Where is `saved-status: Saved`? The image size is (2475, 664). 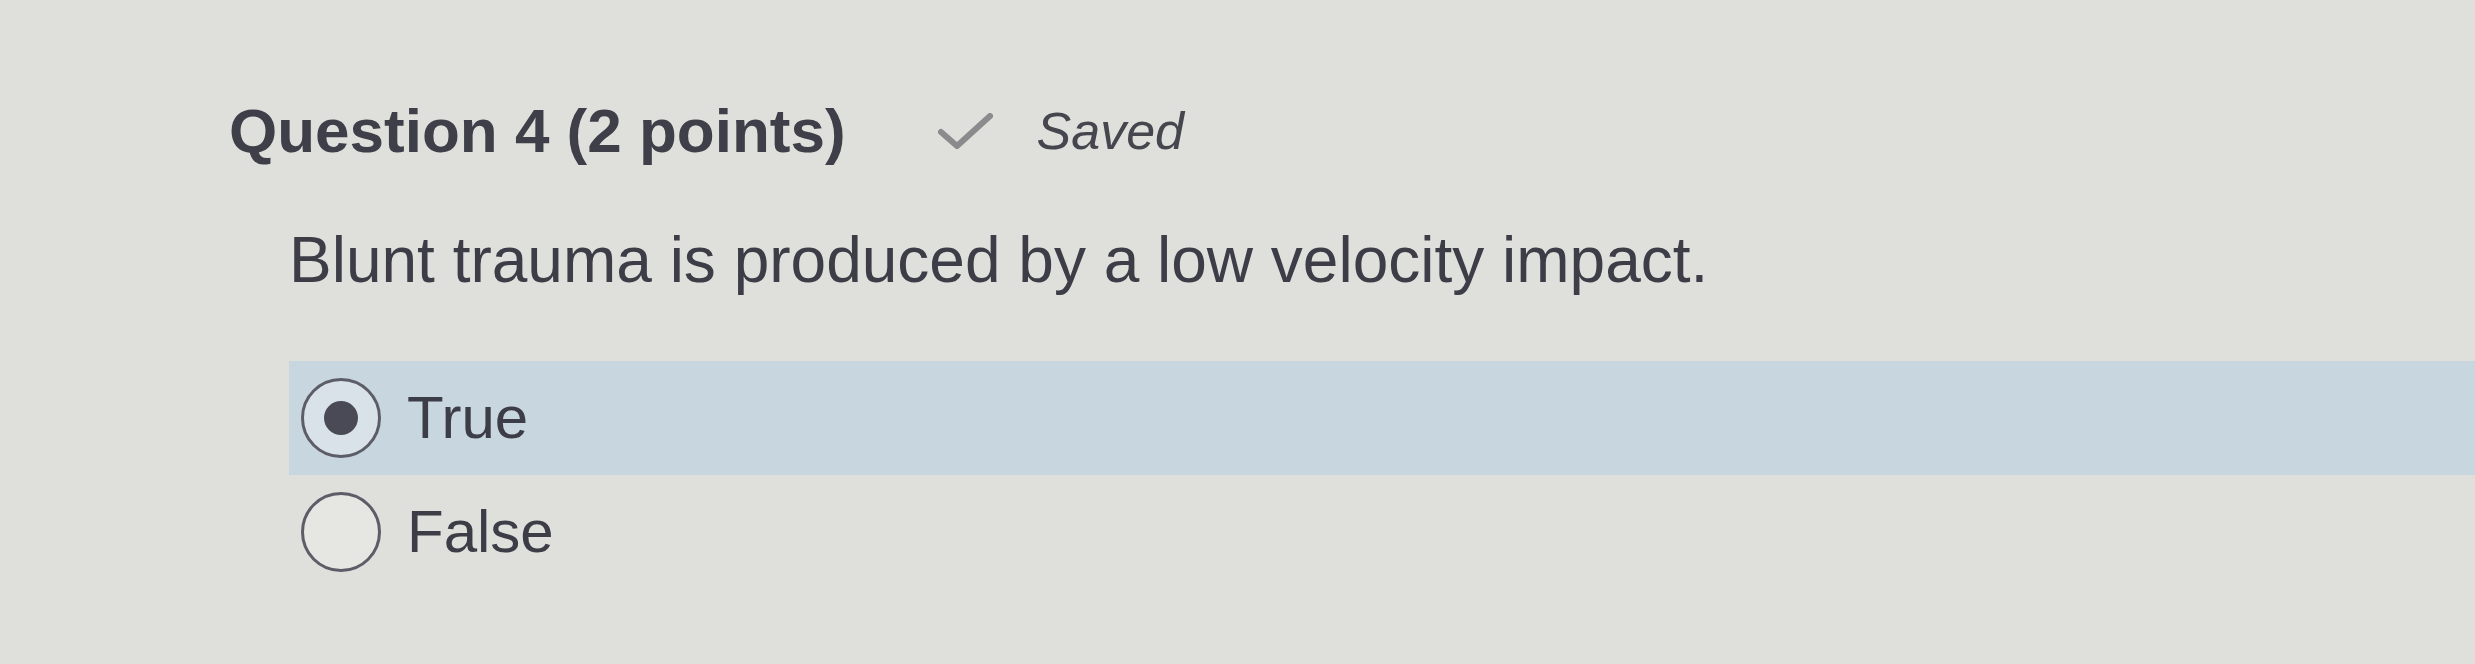
saved-status: Saved is located at coordinates (1110, 131).